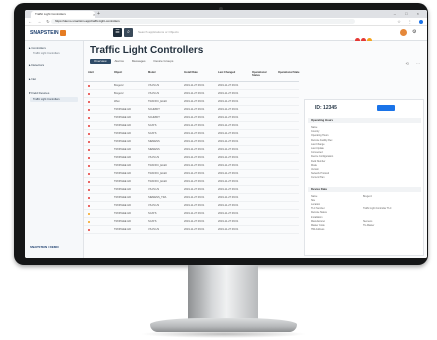 Image resolution: width=437 pixels, height=340 pixels. What do you see at coordinates (46, 99) in the screenshot?
I see `sidebar-subitem-active: Traffic Light Controllers` at bounding box center [46, 99].